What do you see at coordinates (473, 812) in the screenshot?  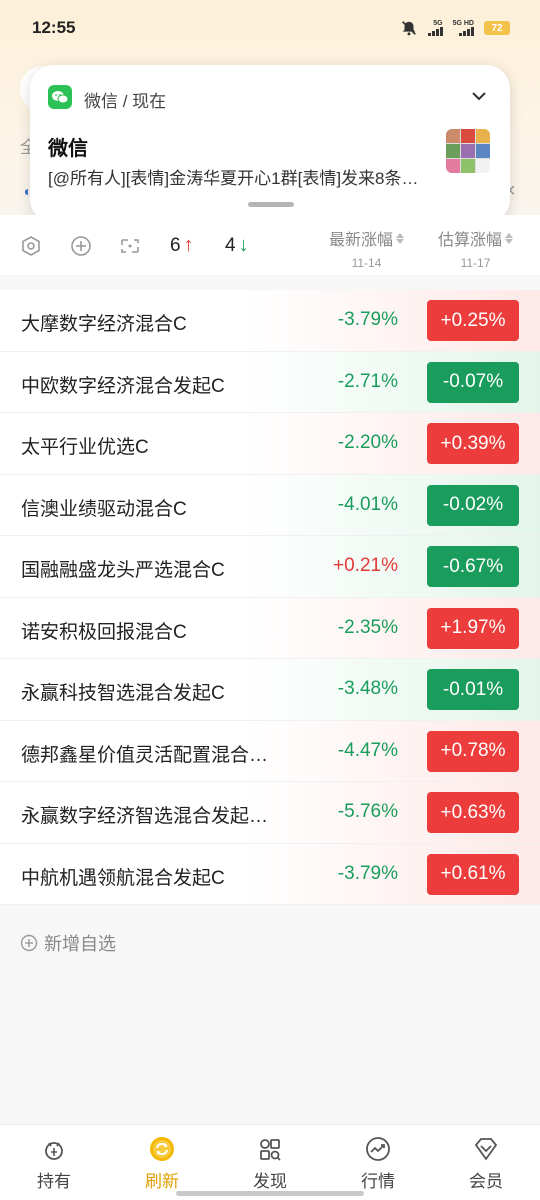 I see `estimated-change-badge: +0.63%` at bounding box center [473, 812].